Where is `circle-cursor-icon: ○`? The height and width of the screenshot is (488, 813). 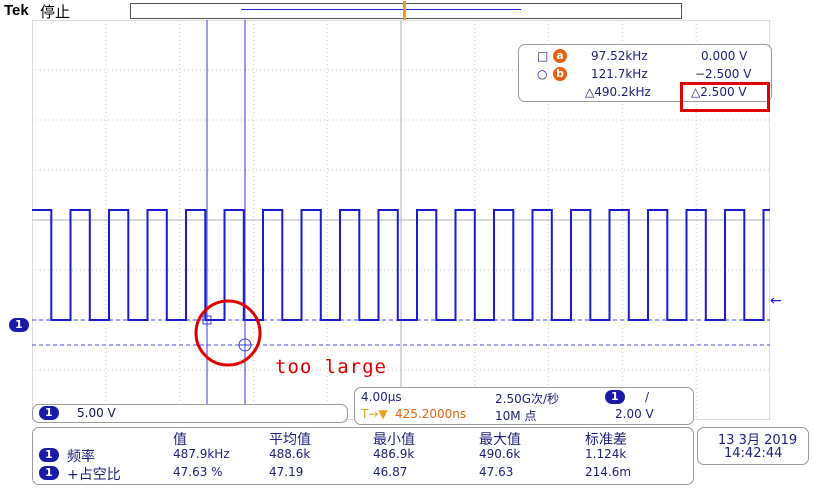
circle-cursor-icon: ○ is located at coordinates (542, 74).